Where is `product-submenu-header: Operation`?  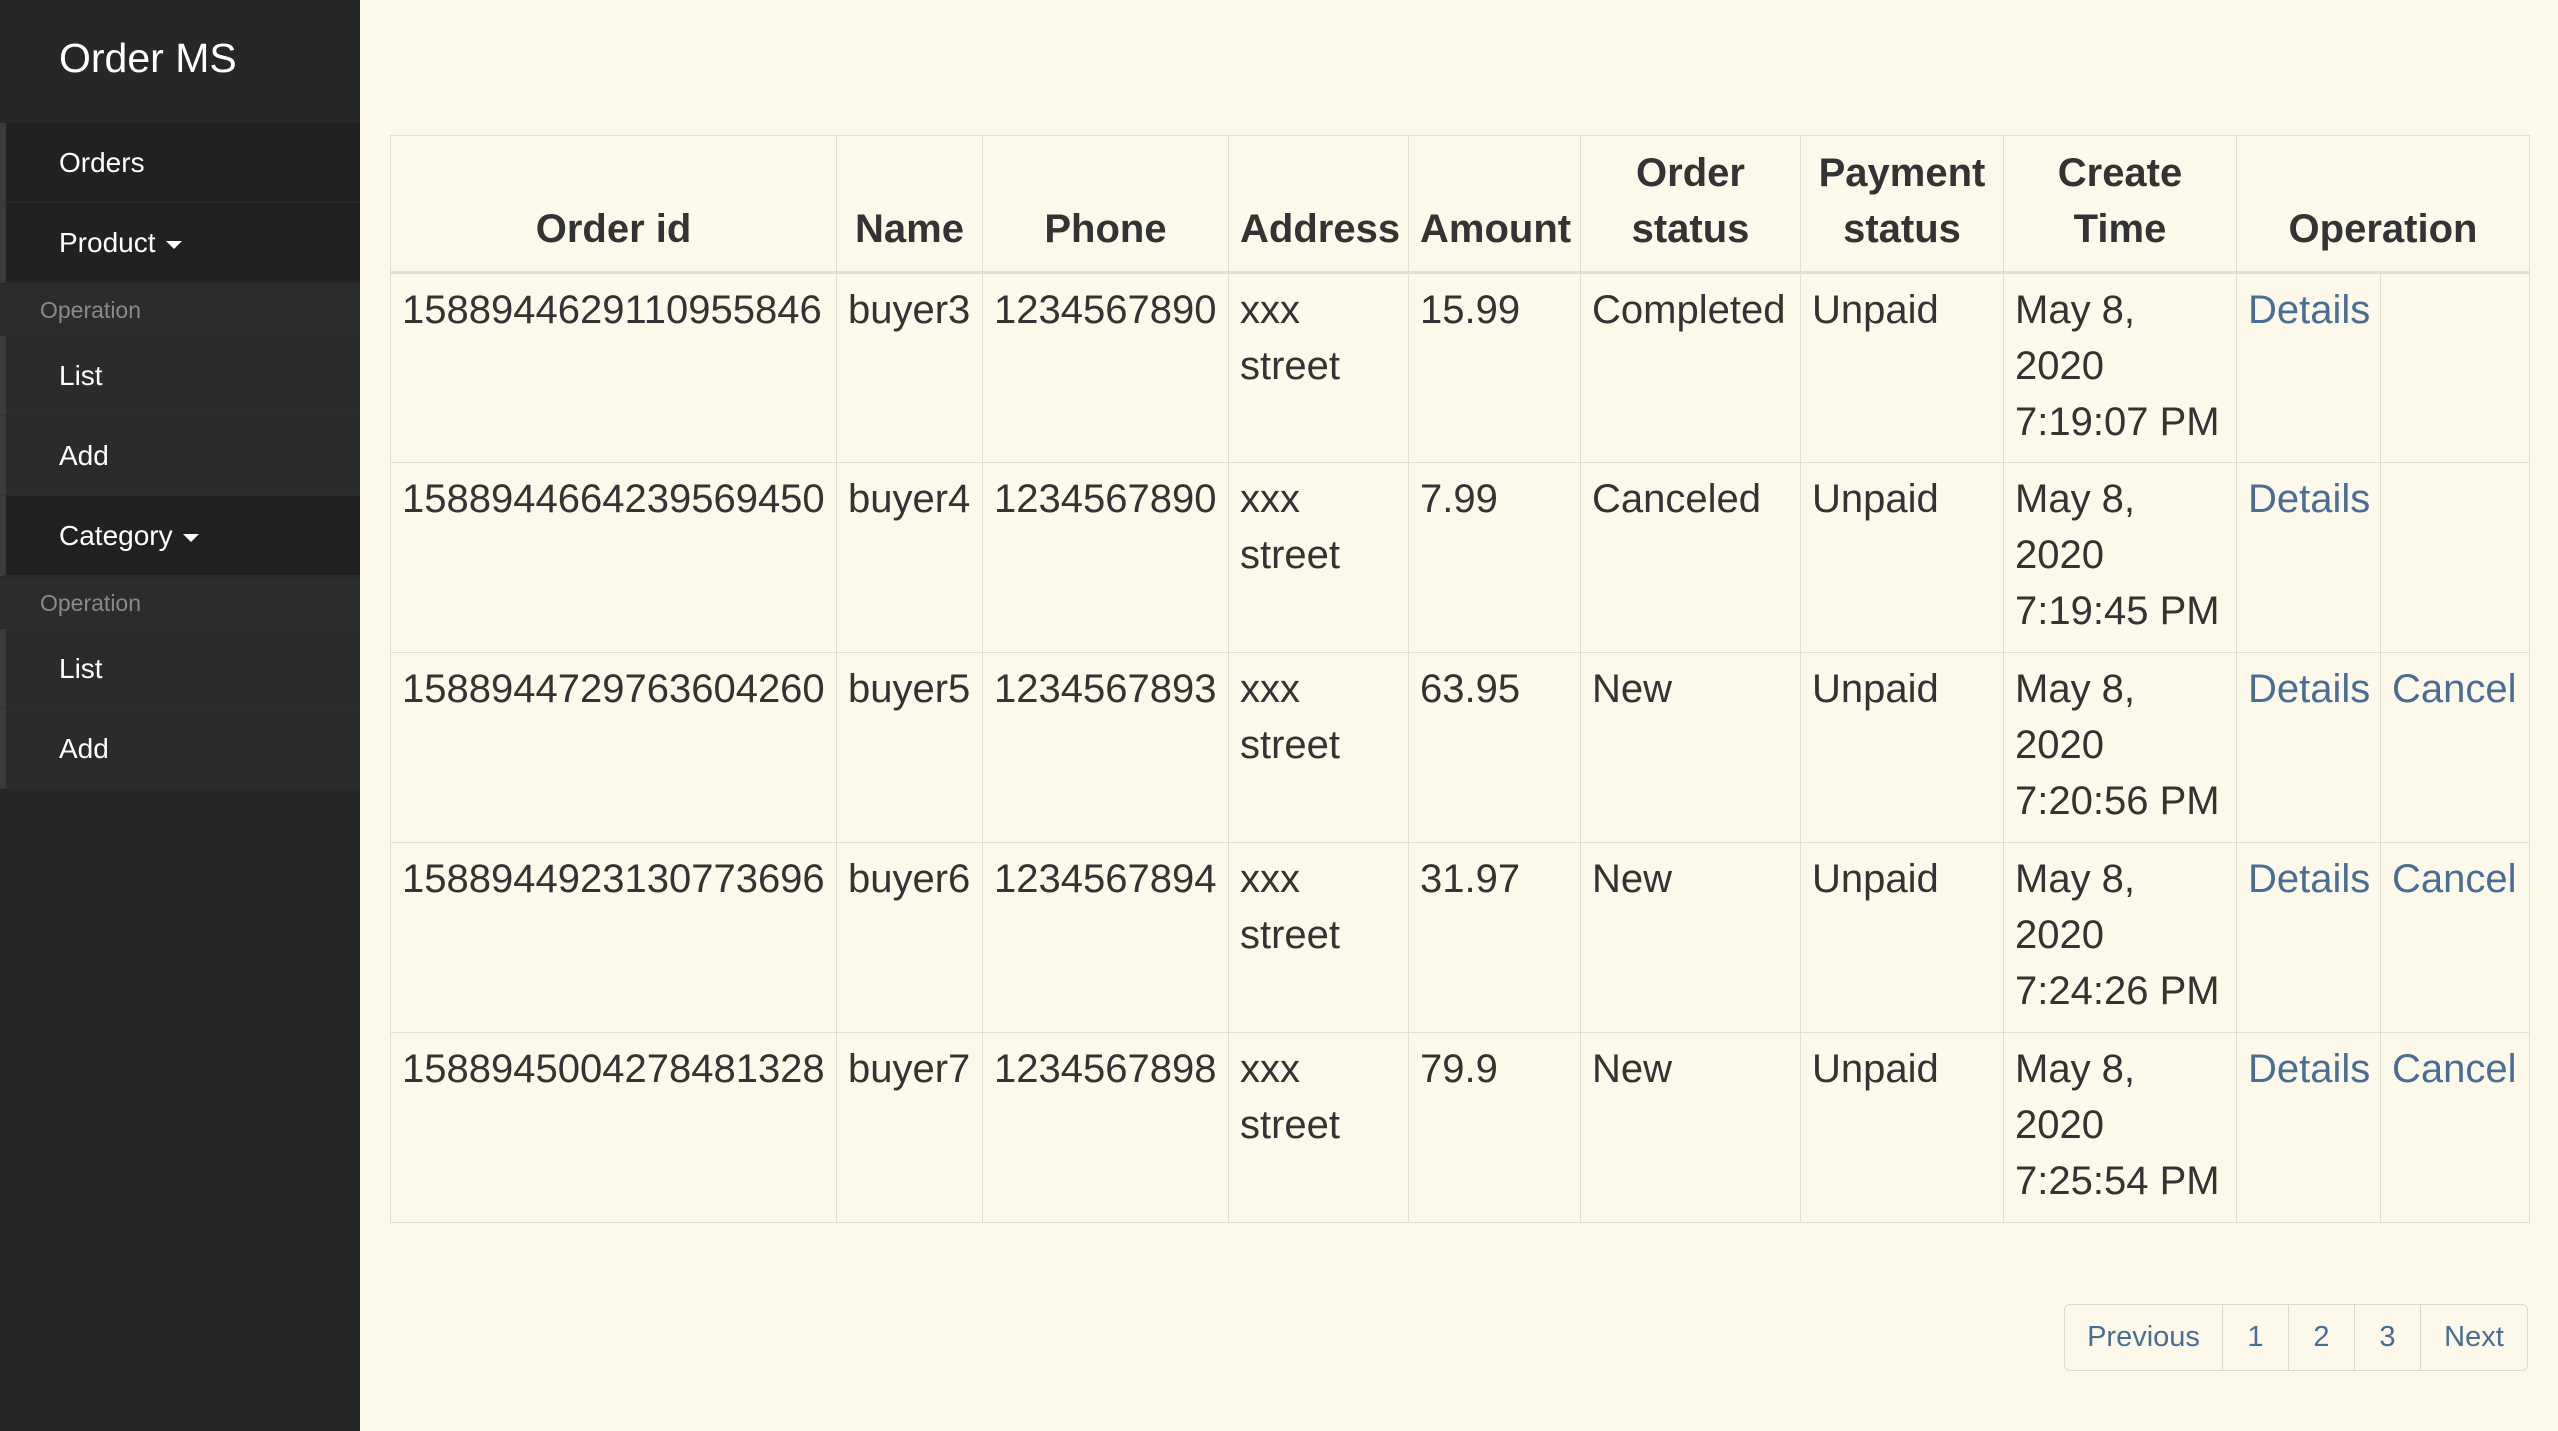
product-submenu-header: Operation is located at coordinates (180, 310).